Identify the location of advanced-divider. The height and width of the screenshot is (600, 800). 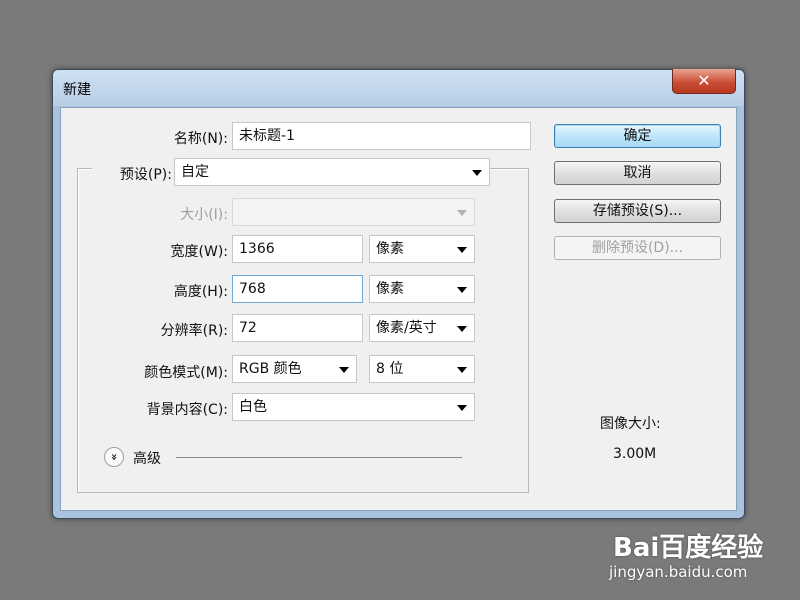
(319, 457).